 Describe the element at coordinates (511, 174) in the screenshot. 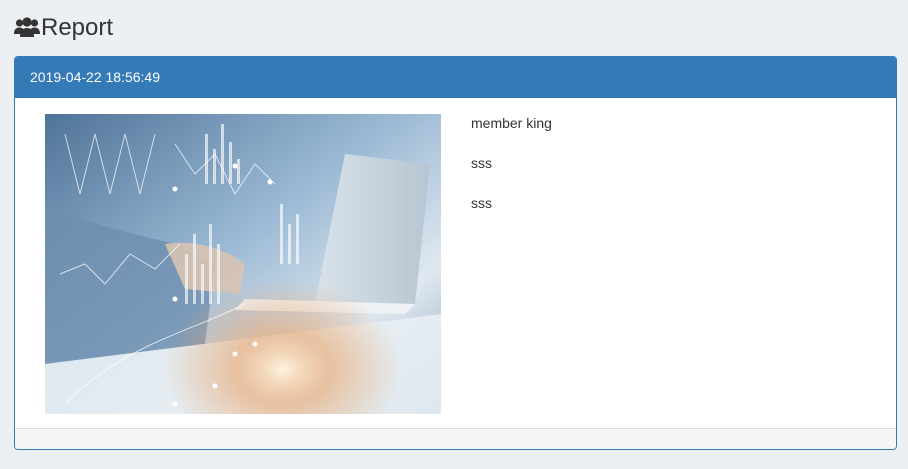

I see `report-text: member king sss sss` at that location.